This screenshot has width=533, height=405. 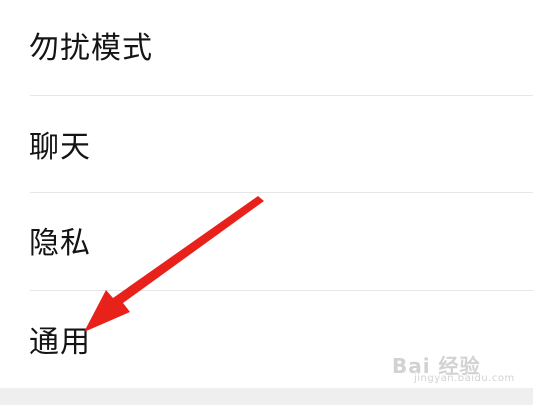 What do you see at coordinates (266, 396) in the screenshot?
I see `section-gap` at bounding box center [266, 396].